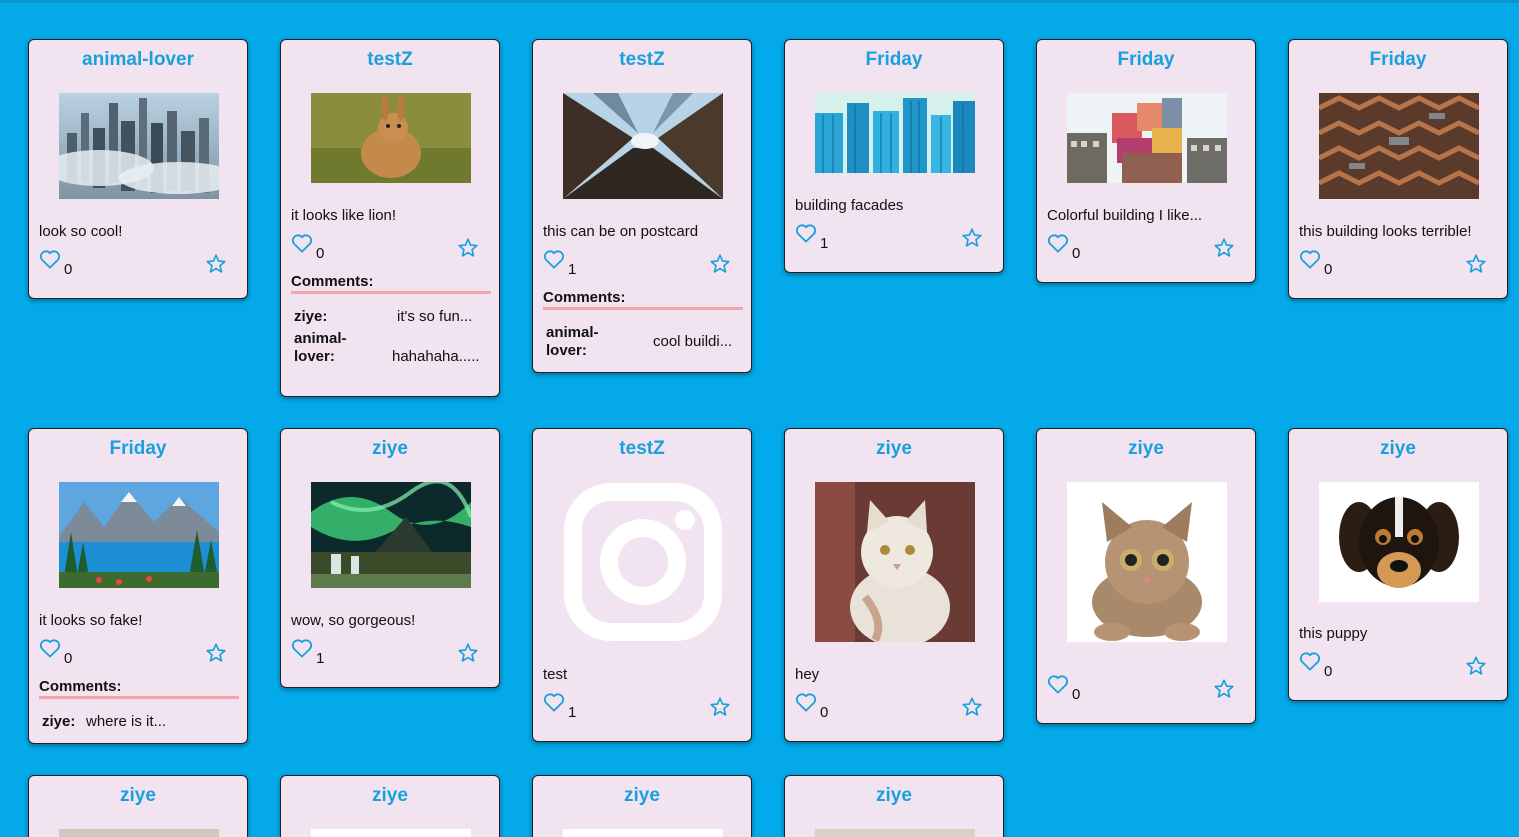 The image size is (1519, 837). What do you see at coordinates (1399, 542) in the screenshot?
I see `post-image-puppy` at bounding box center [1399, 542].